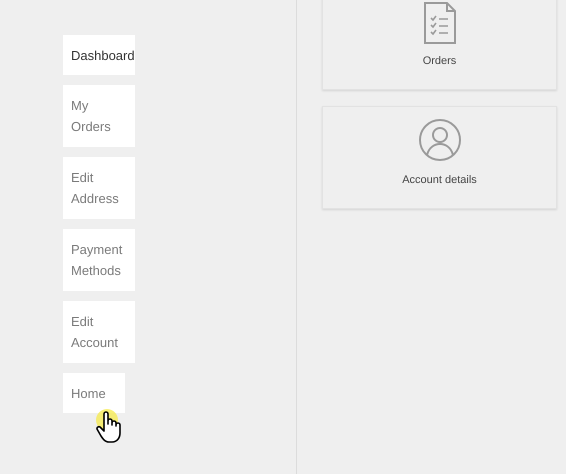  What do you see at coordinates (439, 61) in the screenshot?
I see `card-label: Orders` at bounding box center [439, 61].